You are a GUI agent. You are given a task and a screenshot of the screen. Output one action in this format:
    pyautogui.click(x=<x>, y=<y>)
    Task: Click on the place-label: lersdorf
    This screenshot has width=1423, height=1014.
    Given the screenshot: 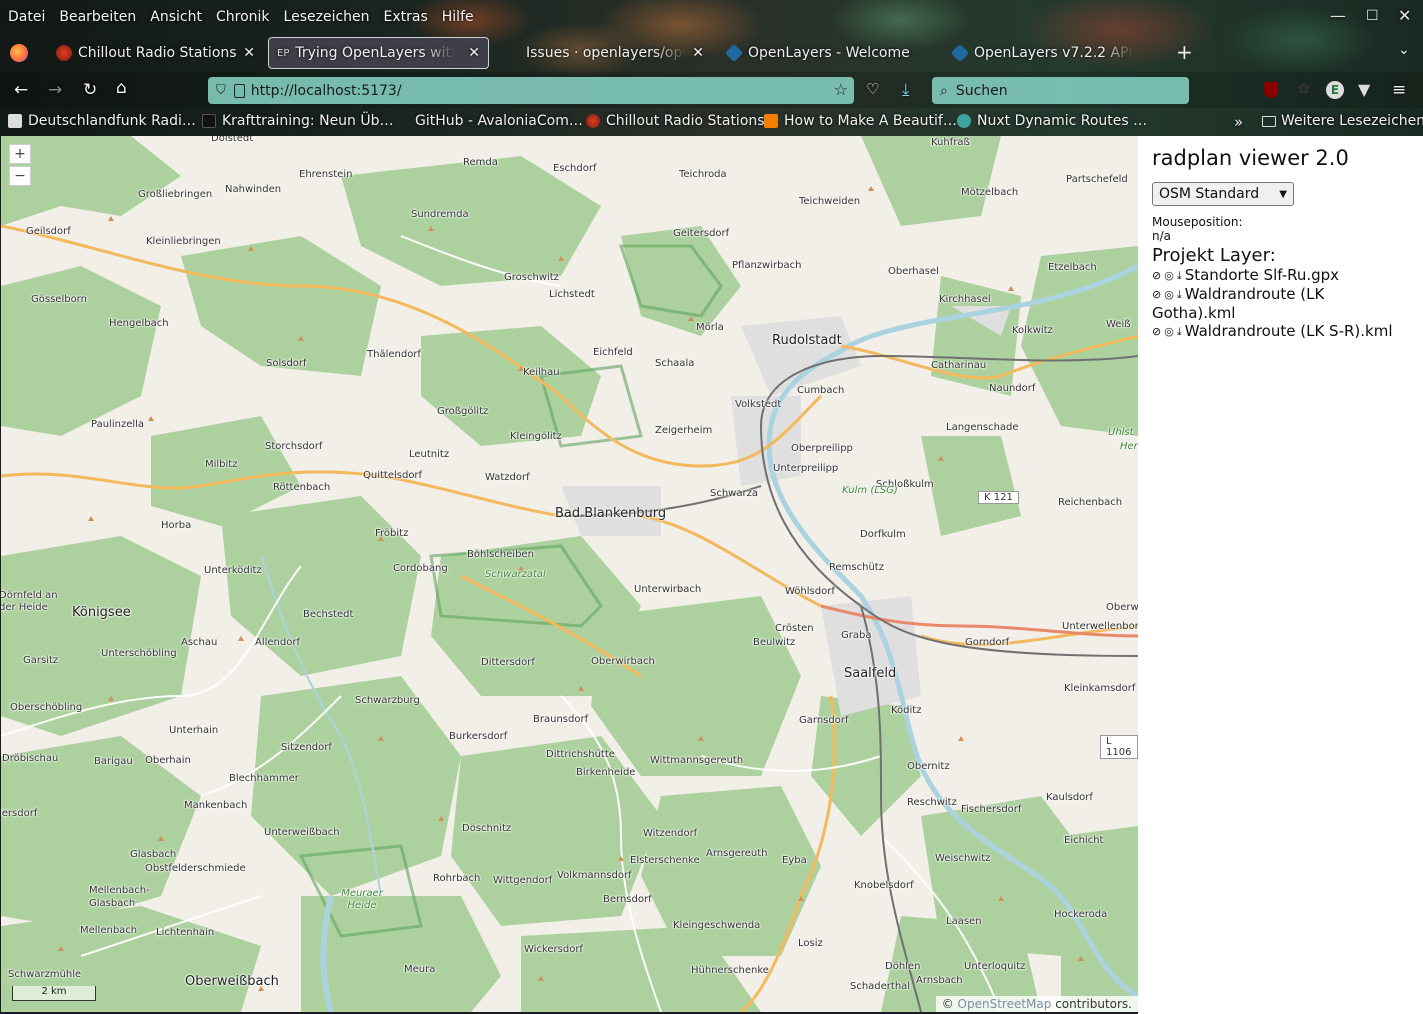 What is the action you would take?
    pyautogui.click(x=19, y=813)
    